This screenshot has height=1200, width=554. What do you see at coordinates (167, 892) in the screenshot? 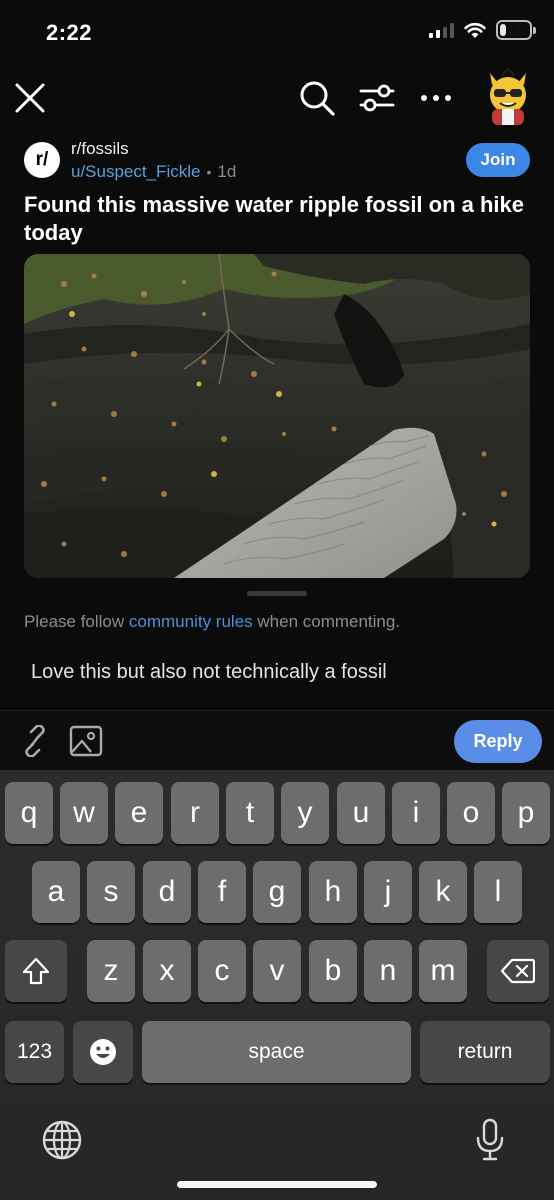
I see `key-d: d` at bounding box center [167, 892].